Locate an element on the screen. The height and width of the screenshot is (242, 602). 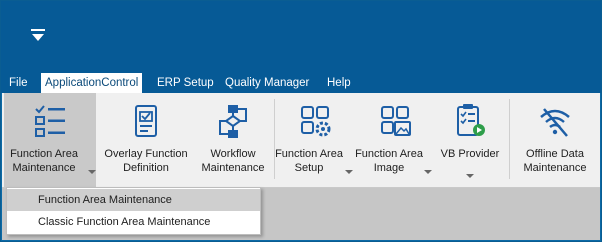
menu-help: Help is located at coordinates (339, 83).